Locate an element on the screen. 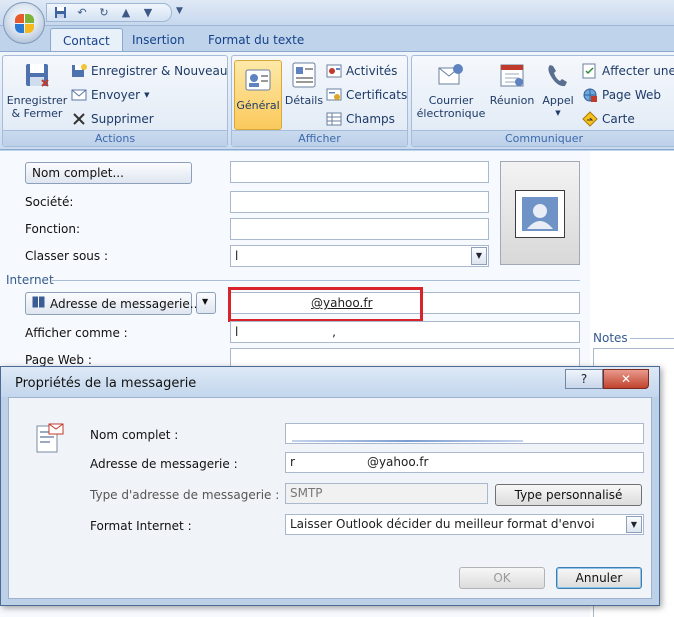 The height and width of the screenshot is (617, 674). undo-icon: ↶ is located at coordinates (82, 12).